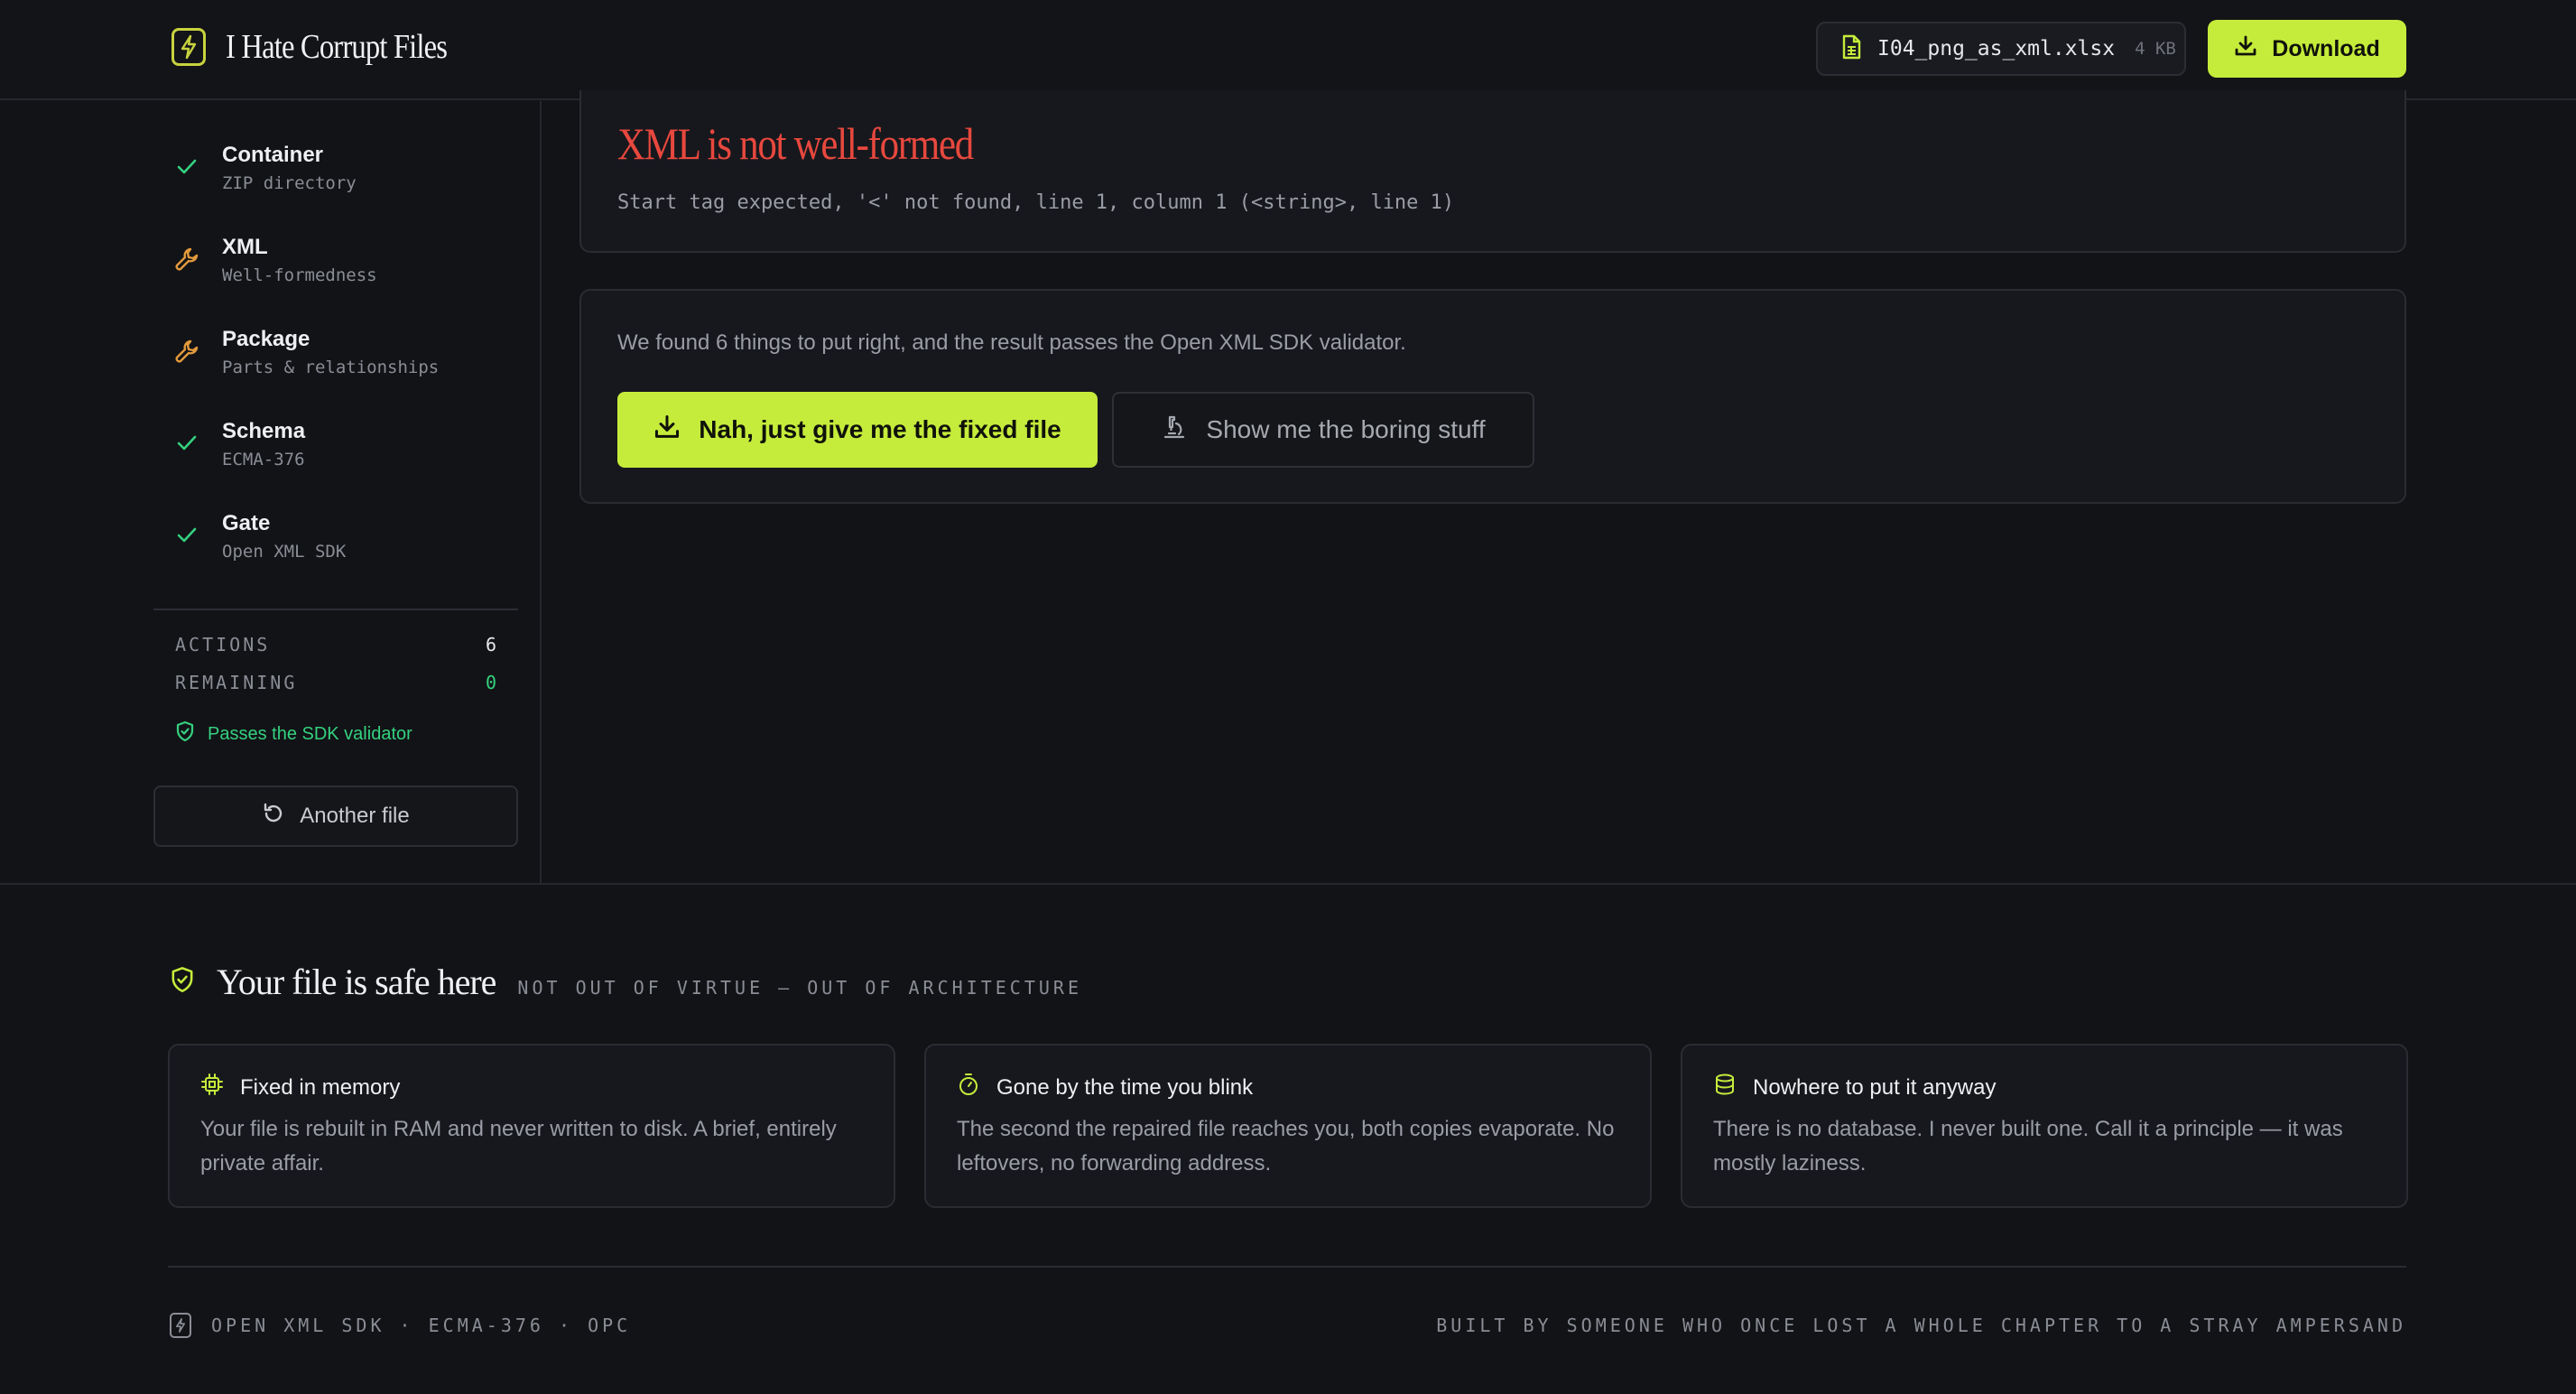  Describe the element at coordinates (236, 682) in the screenshot. I see `stat-label: REMAINING` at that location.